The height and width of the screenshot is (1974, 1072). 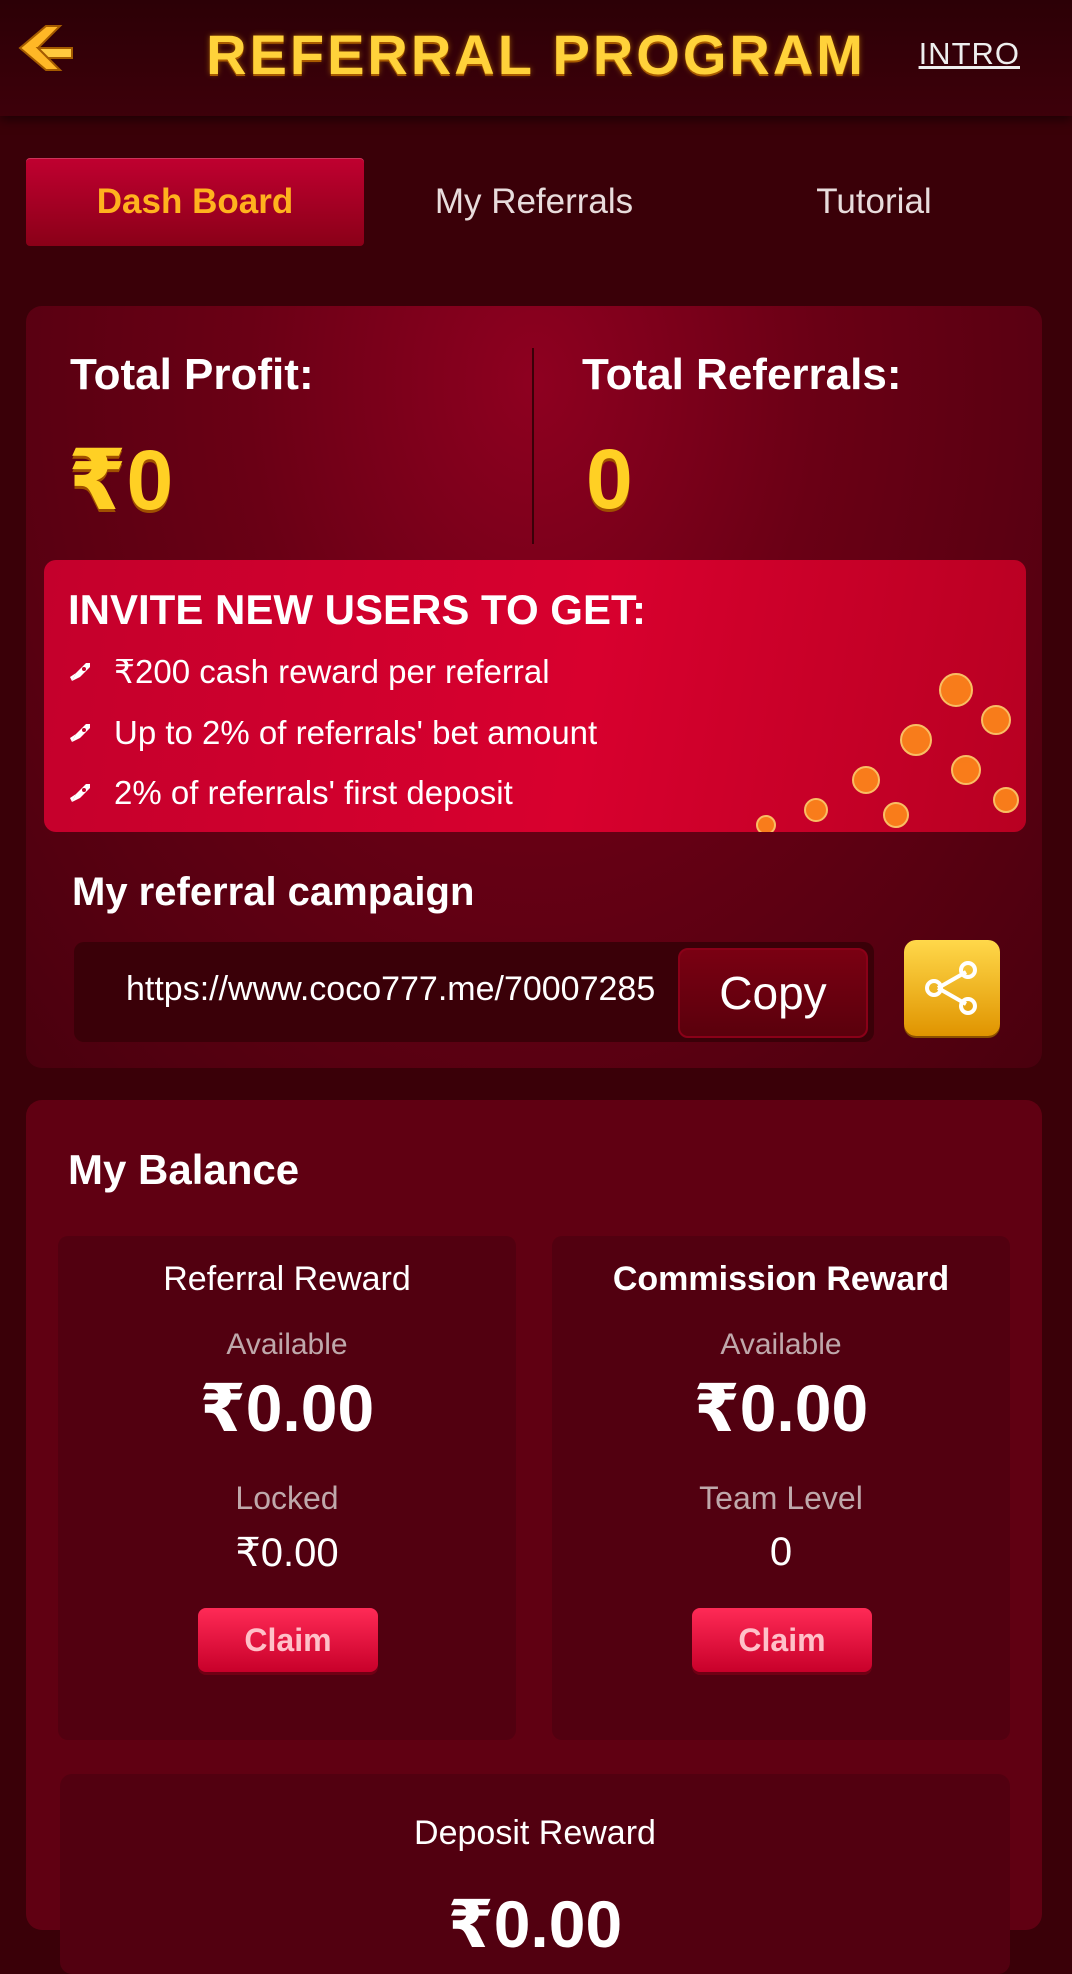 What do you see at coordinates (332, 671) in the screenshot?
I see `invite-benefit-text: ₹200 cash reward per referral` at bounding box center [332, 671].